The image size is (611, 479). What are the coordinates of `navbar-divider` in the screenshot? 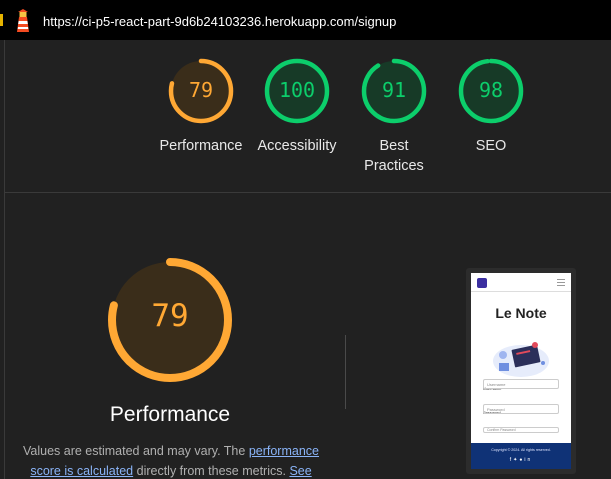 It's located at (521, 291).